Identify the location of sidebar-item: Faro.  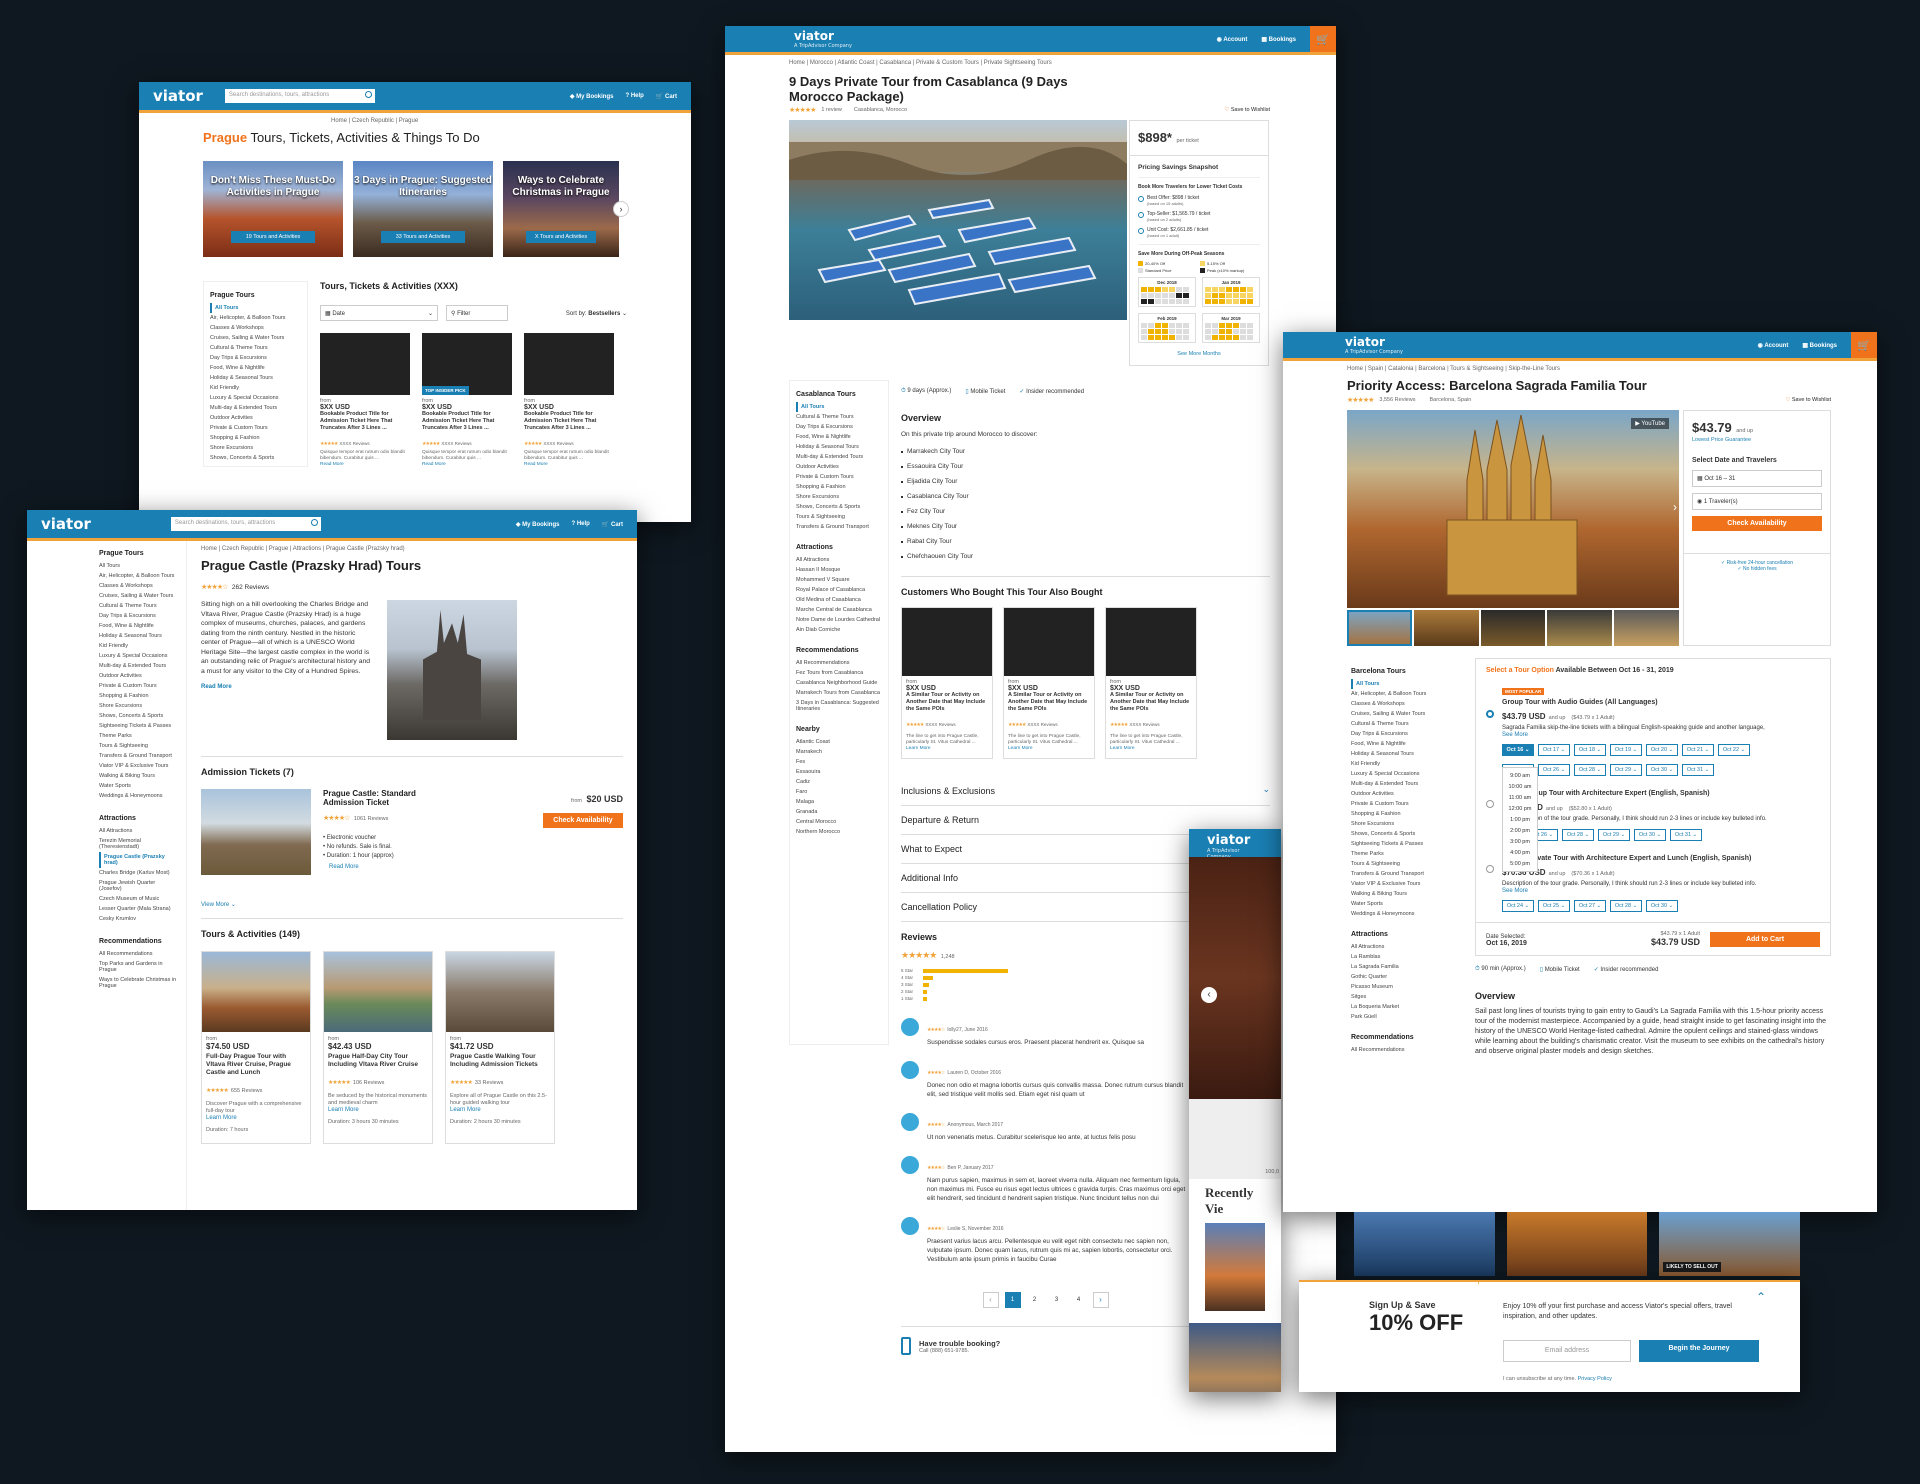
(839, 792).